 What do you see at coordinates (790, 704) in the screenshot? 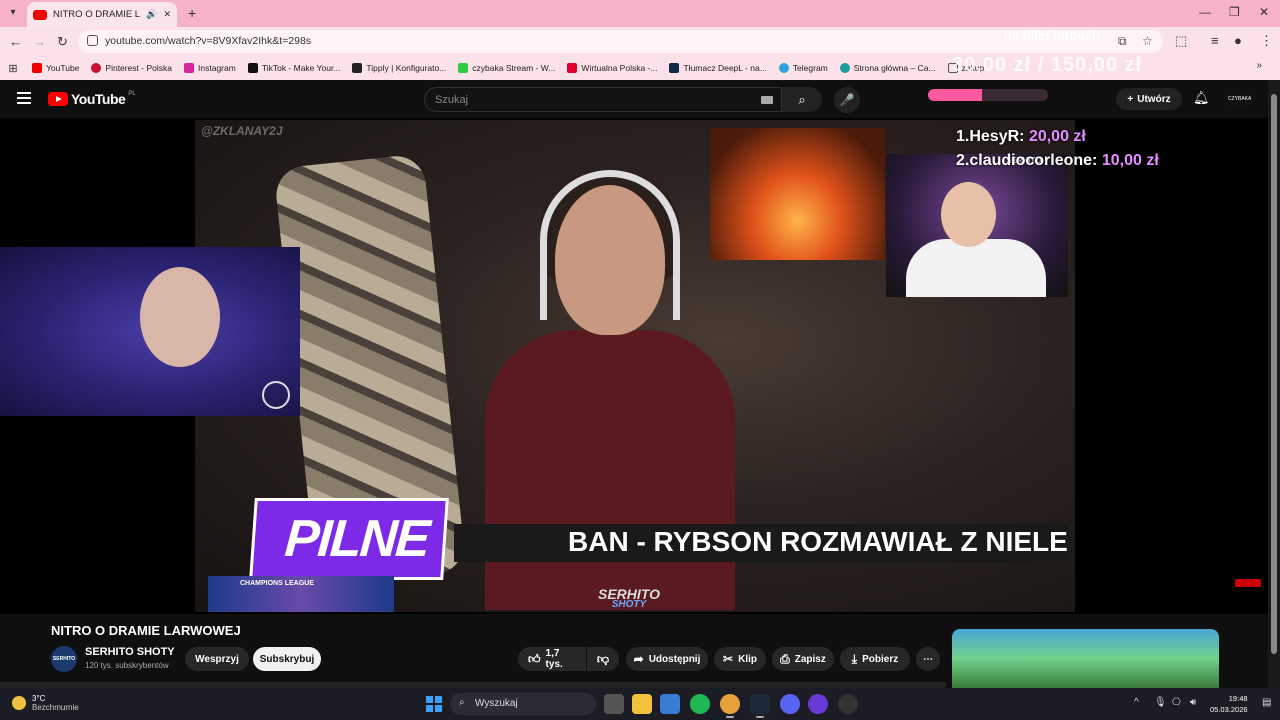
I see `discord-icon` at bounding box center [790, 704].